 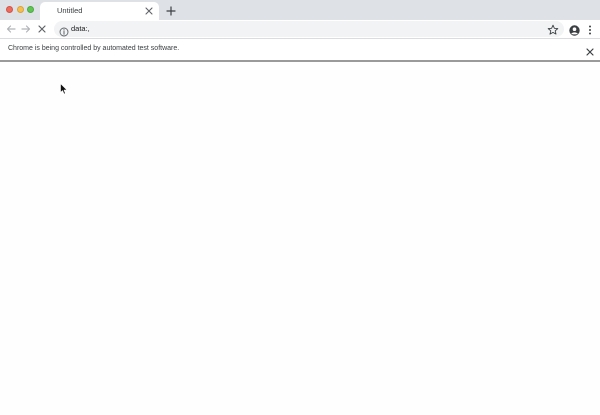 What do you see at coordinates (64, 30) in the screenshot?
I see `info-icon` at bounding box center [64, 30].